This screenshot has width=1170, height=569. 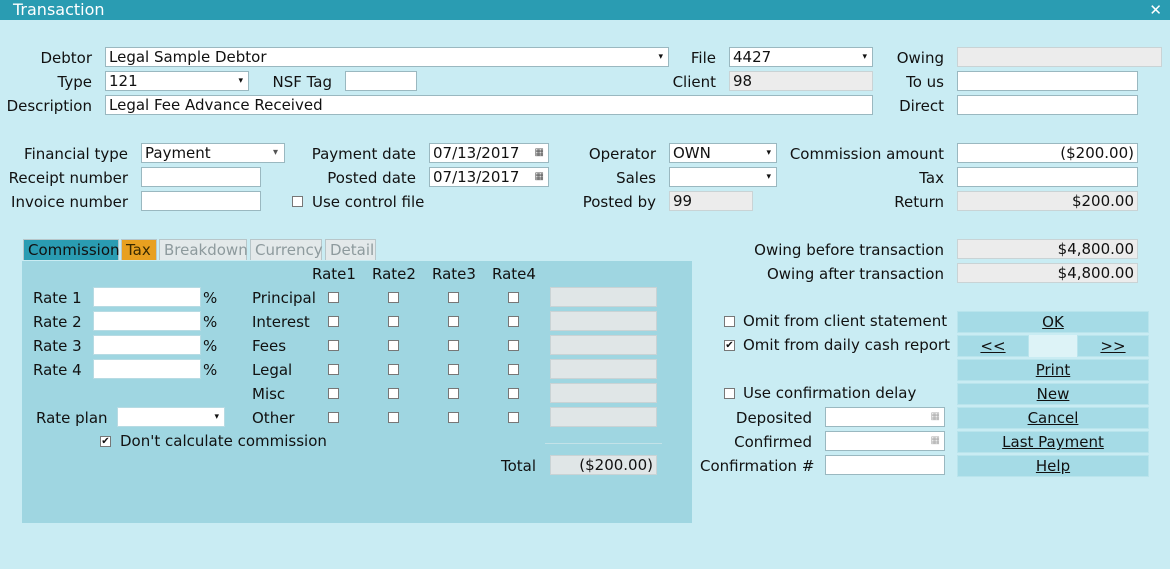 I want to click on posted-date-input: 07/13/2017 ▦, so click(x=489, y=177).